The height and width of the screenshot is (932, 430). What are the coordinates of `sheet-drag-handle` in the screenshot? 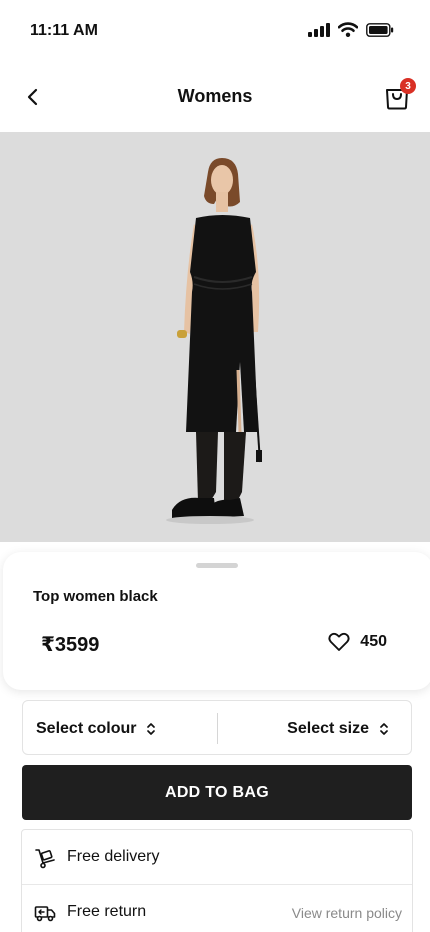 It's located at (217, 565).